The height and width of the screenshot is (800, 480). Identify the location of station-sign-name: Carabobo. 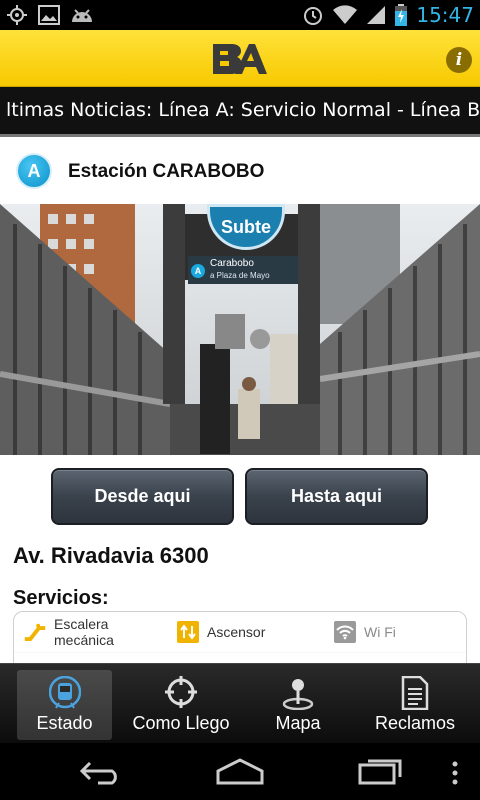
(232, 263).